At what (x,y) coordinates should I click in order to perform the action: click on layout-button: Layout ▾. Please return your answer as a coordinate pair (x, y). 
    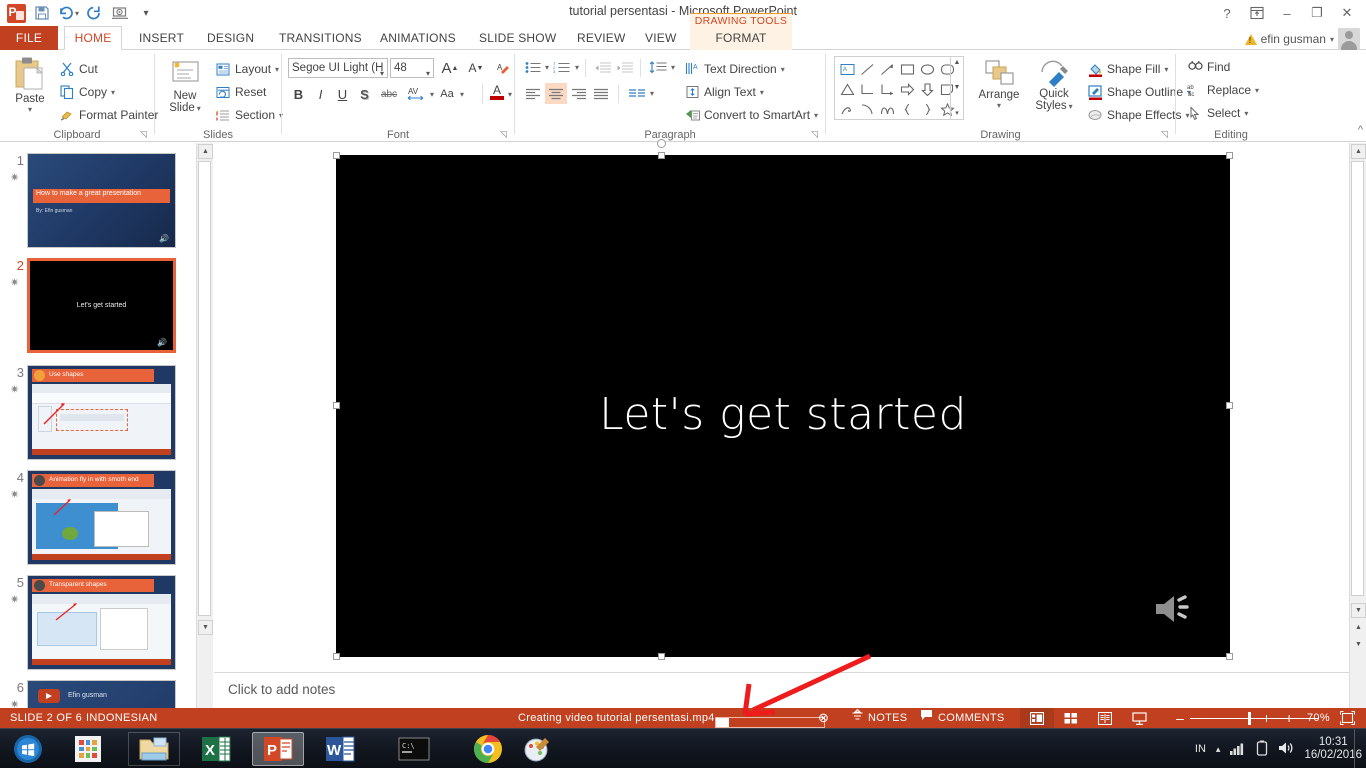
    Looking at the image, I should click on (247, 69).